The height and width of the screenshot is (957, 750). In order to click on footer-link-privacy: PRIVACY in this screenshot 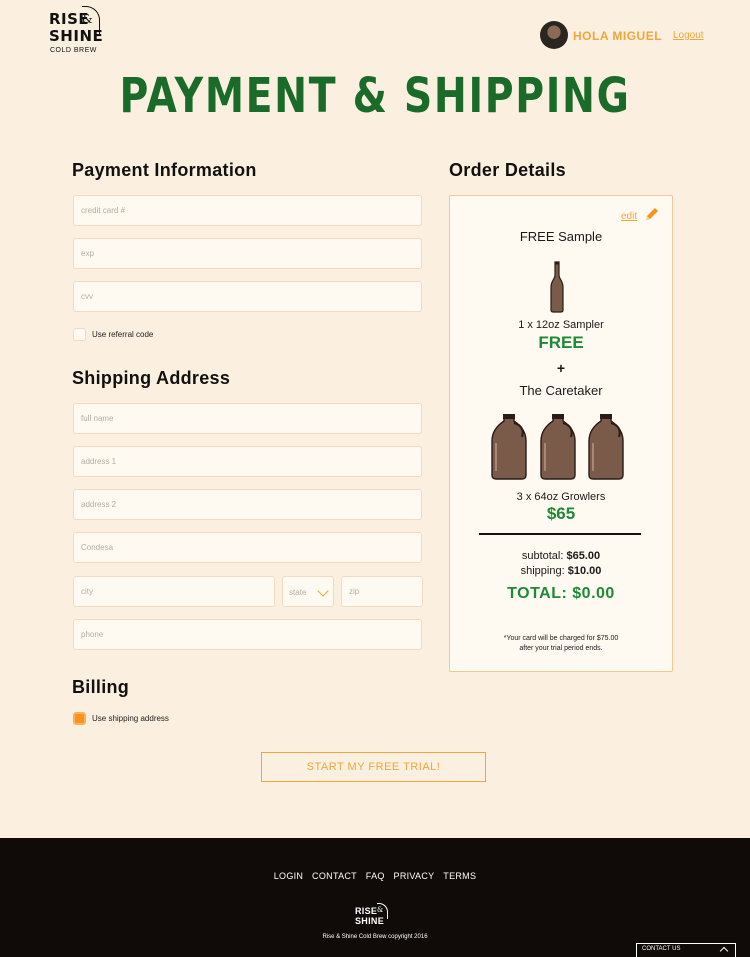, I will do `click(414, 876)`.